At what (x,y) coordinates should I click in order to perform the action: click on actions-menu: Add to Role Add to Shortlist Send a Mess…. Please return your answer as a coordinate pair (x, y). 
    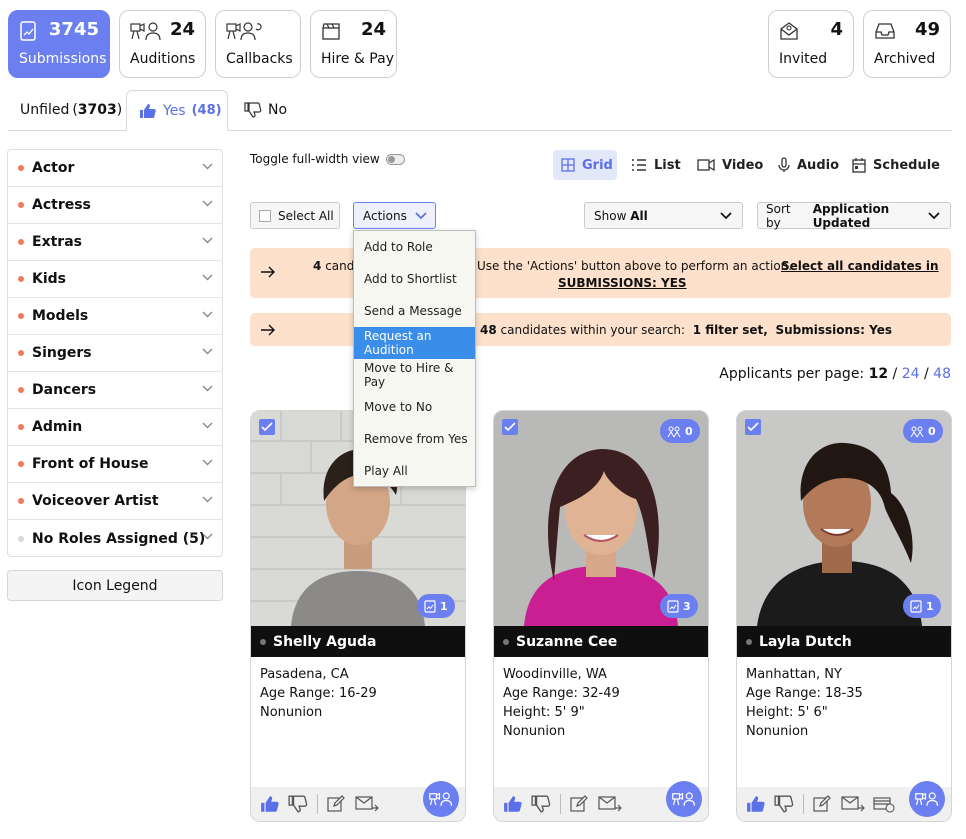
    Looking at the image, I should click on (414, 358).